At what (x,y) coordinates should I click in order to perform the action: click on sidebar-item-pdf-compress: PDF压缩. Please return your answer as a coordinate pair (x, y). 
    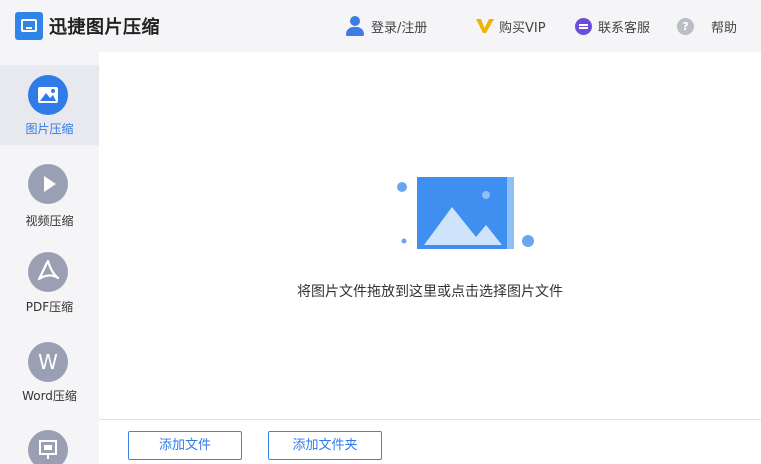
    Looking at the image, I should click on (49, 287).